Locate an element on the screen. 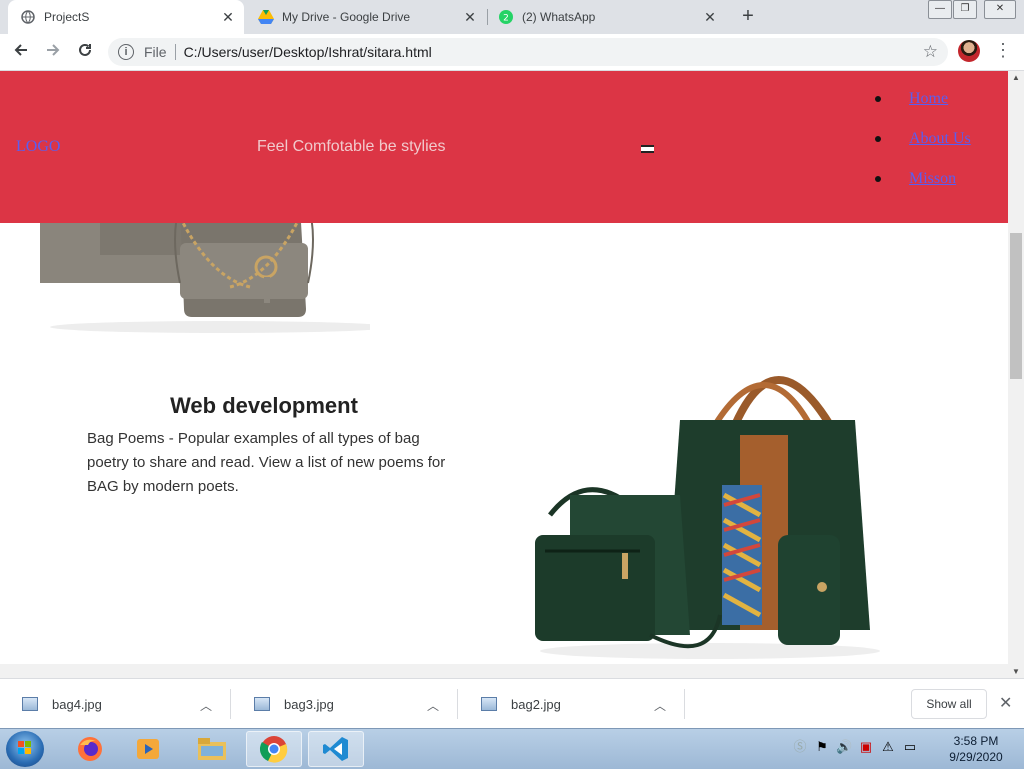  site-tagline: Feel Comfotable be stylies is located at coordinates (351, 146).